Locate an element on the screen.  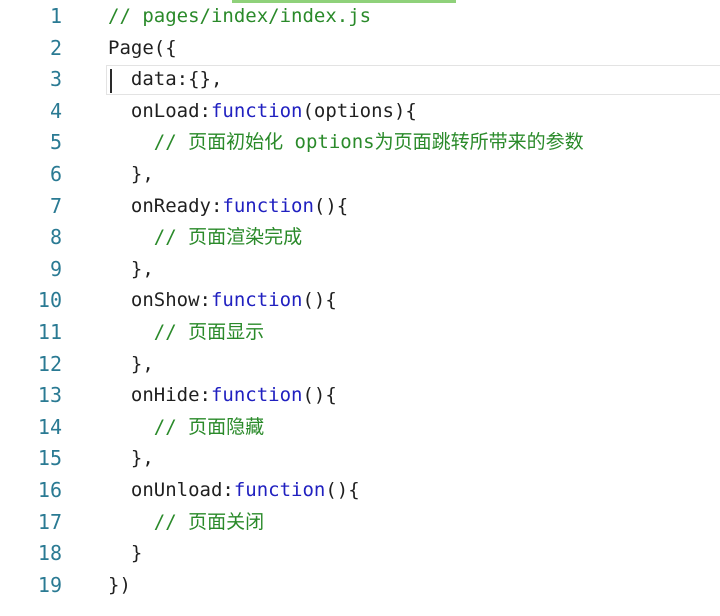
code-token: }) is located at coordinates (119, 584).